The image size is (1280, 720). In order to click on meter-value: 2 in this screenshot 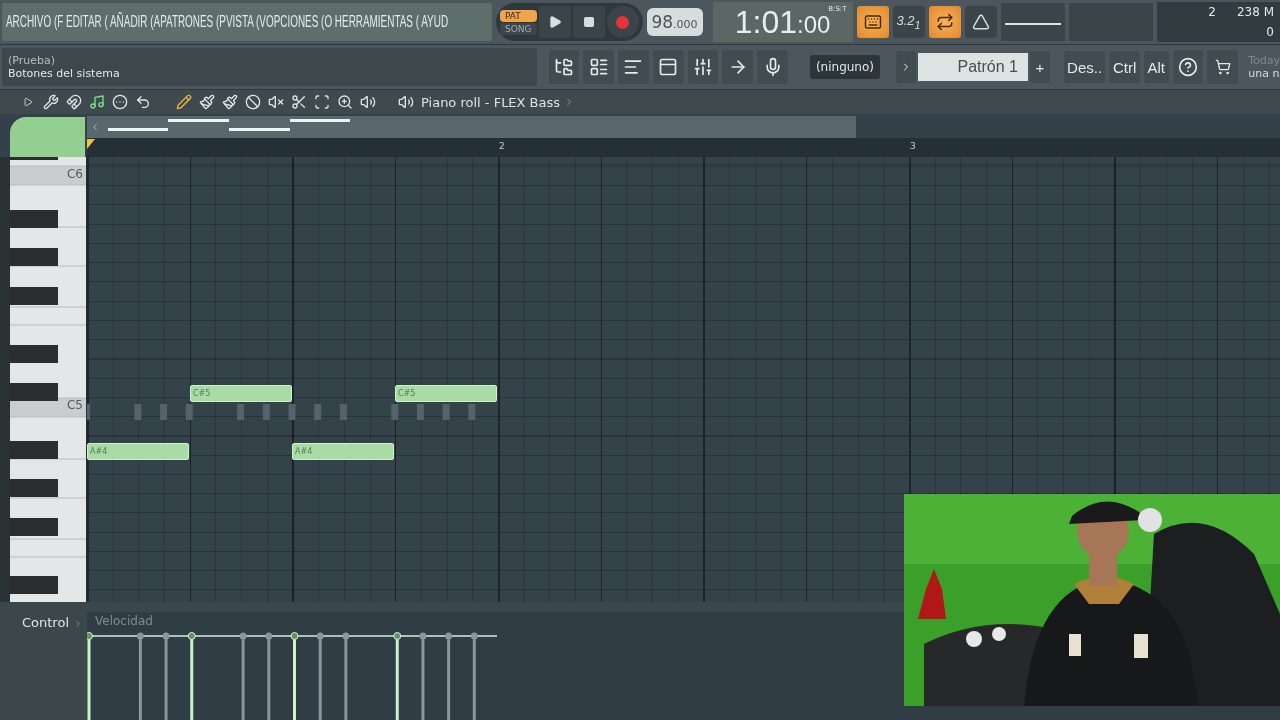, I will do `click(1212, 12)`.